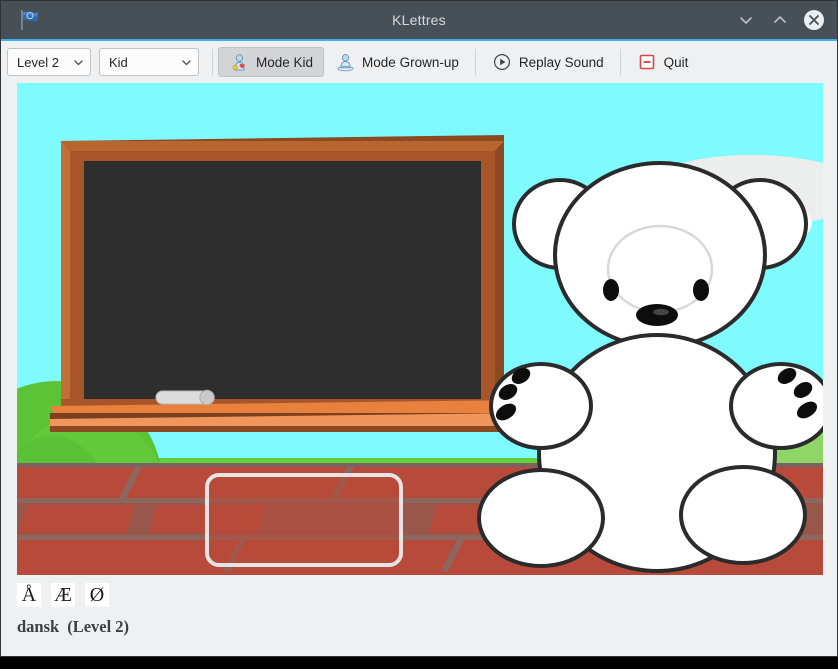  I want to click on bear-foot-left, so click(541, 518).